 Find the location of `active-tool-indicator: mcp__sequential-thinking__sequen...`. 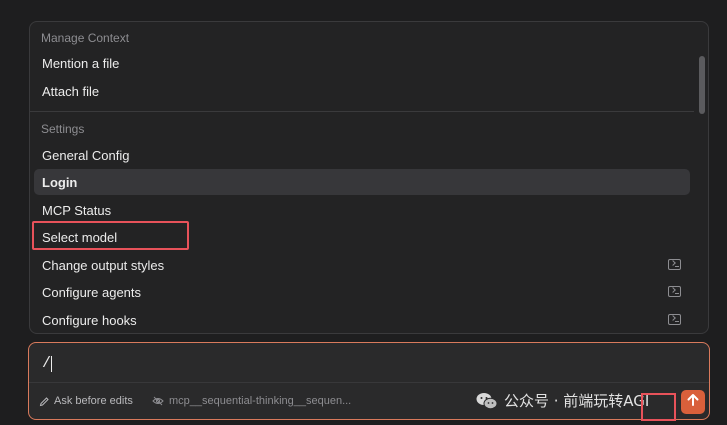

active-tool-indicator: mcp__sequential-thinking__sequen... is located at coordinates (251, 401).